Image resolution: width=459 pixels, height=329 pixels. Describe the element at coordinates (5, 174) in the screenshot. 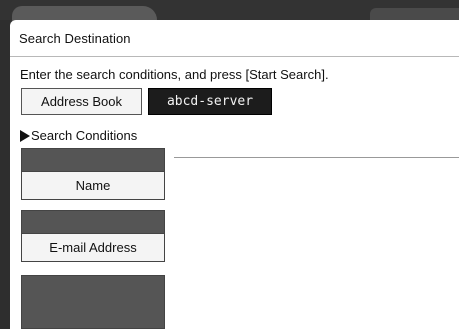

I see `left-bezel` at that location.